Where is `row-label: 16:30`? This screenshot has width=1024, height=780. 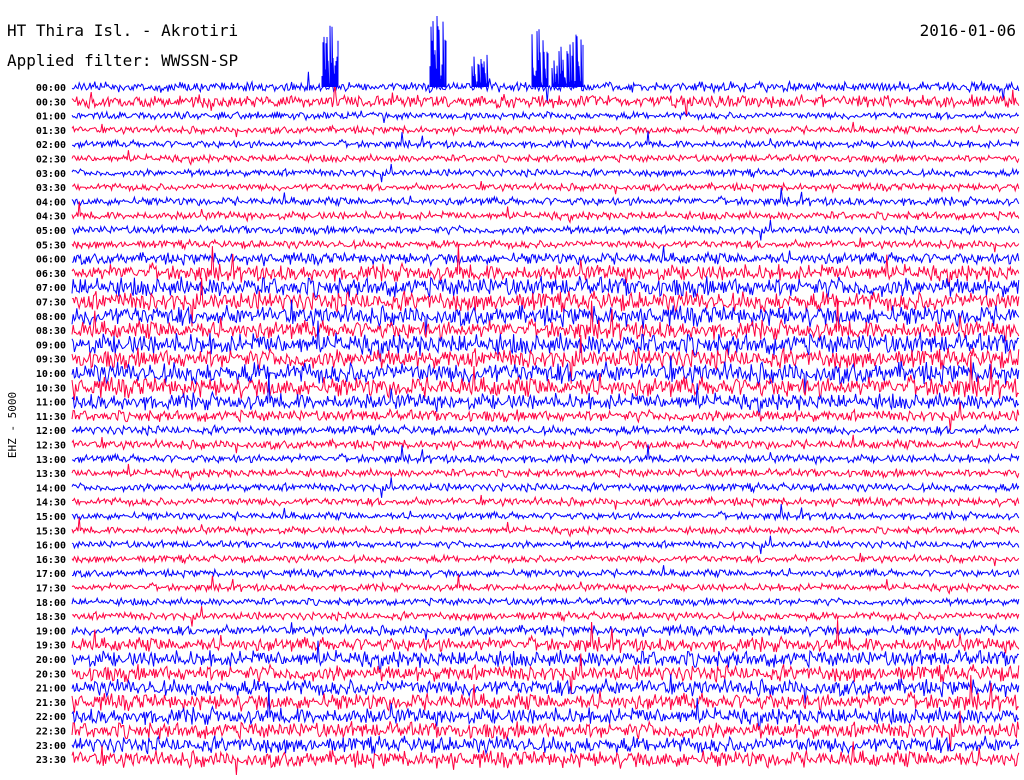
row-label: 16:30 is located at coordinates (51, 560).